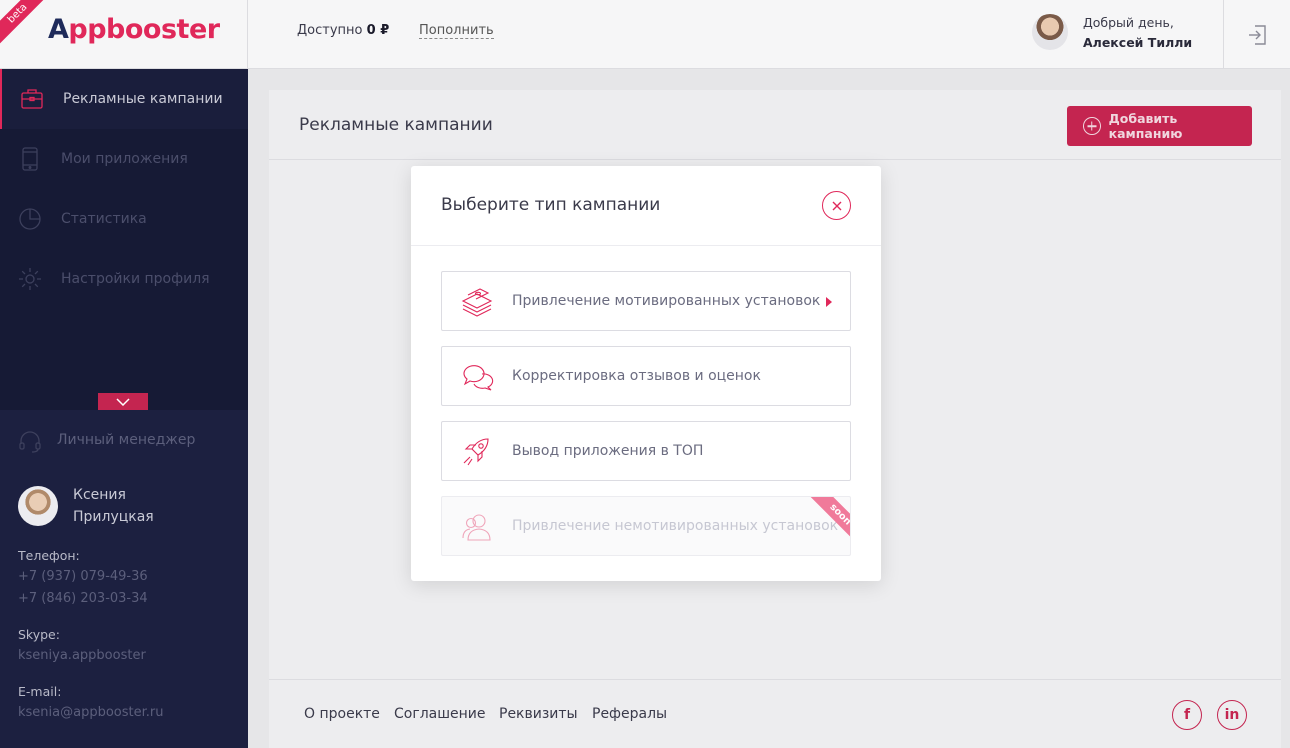 Image resolution: width=1290 pixels, height=748 pixels. Describe the element at coordinates (476, 452) in the screenshot. I see `rocket-icon` at that location.